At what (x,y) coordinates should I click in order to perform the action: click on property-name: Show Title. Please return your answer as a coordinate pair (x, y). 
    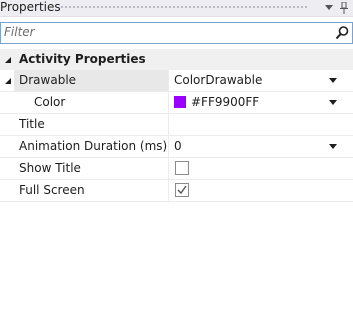
    Looking at the image, I should click on (50, 168).